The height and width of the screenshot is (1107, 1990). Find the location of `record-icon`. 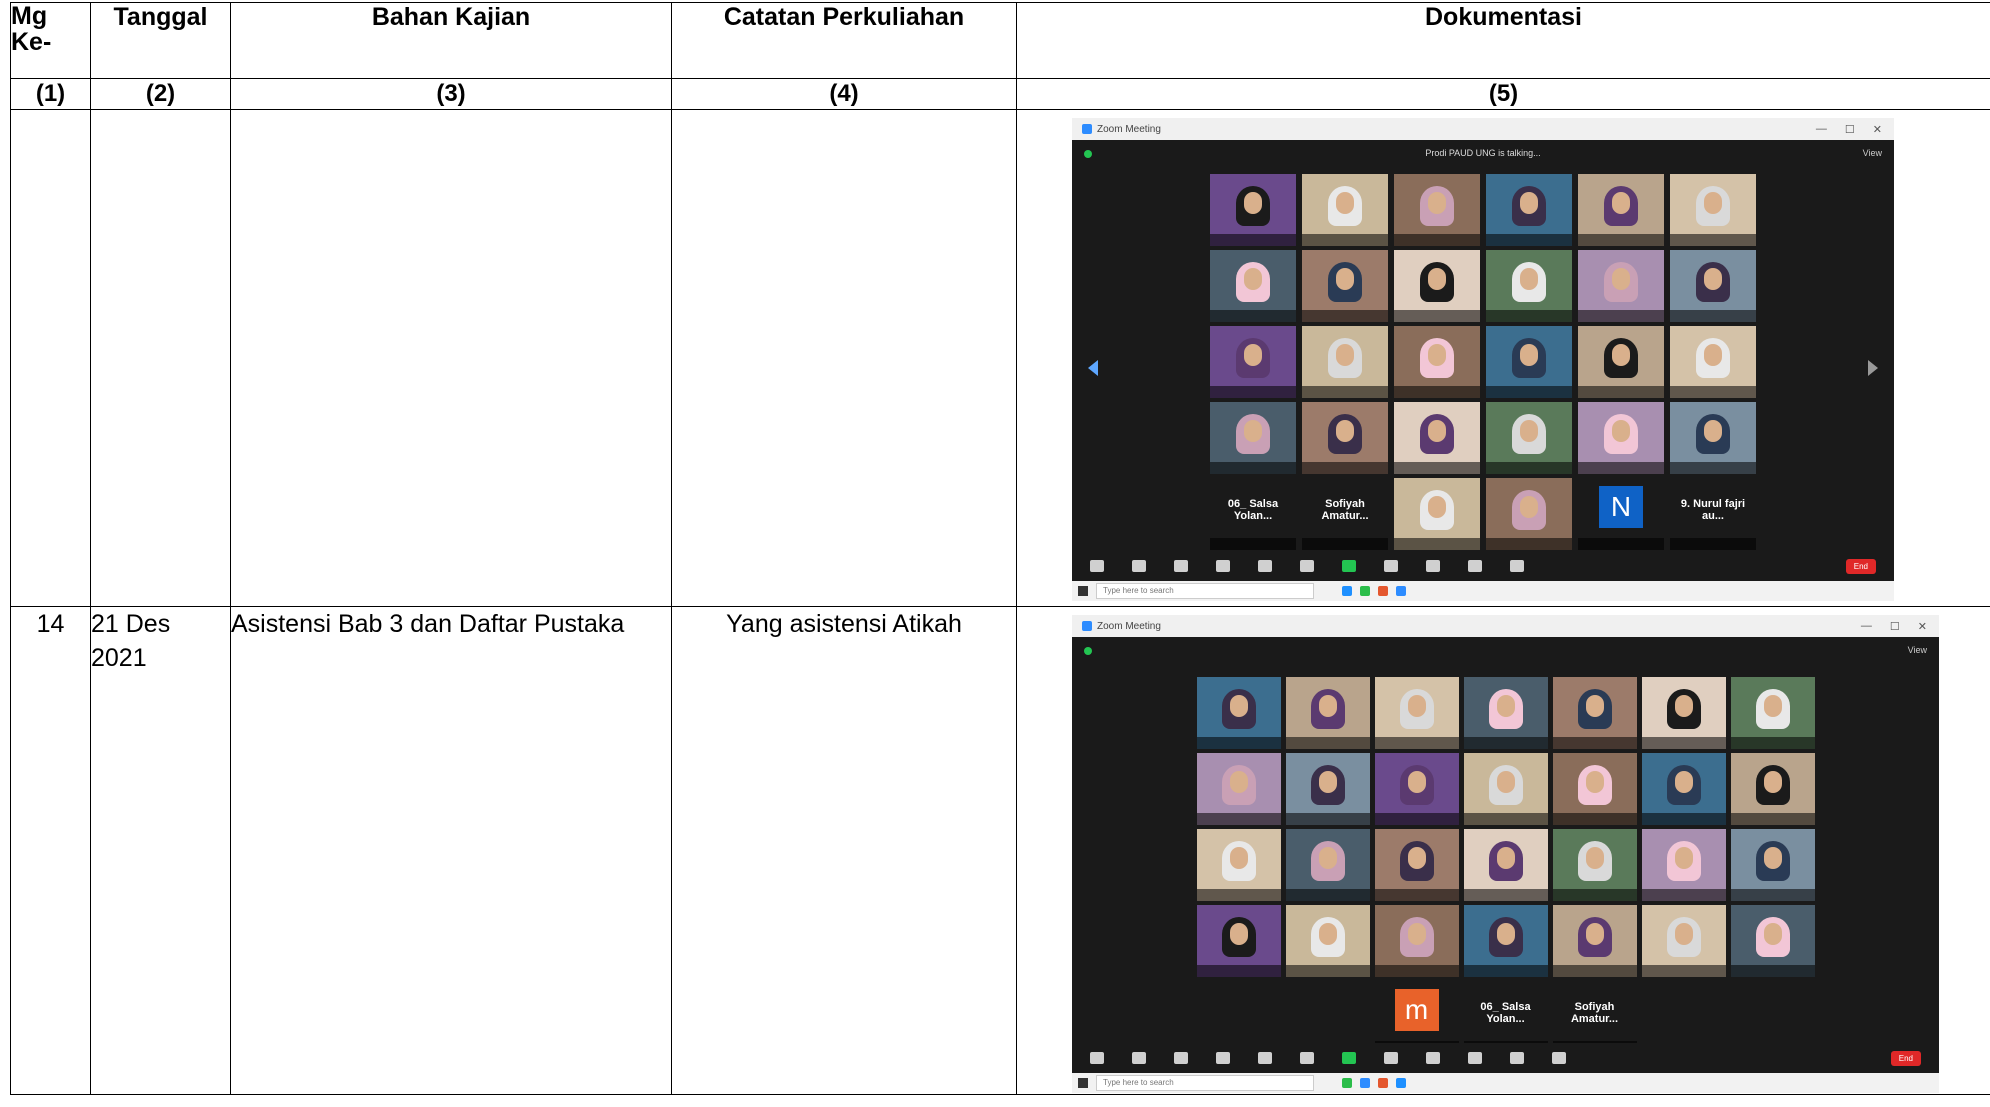

record-icon is located at coordinates (1391, 1058).